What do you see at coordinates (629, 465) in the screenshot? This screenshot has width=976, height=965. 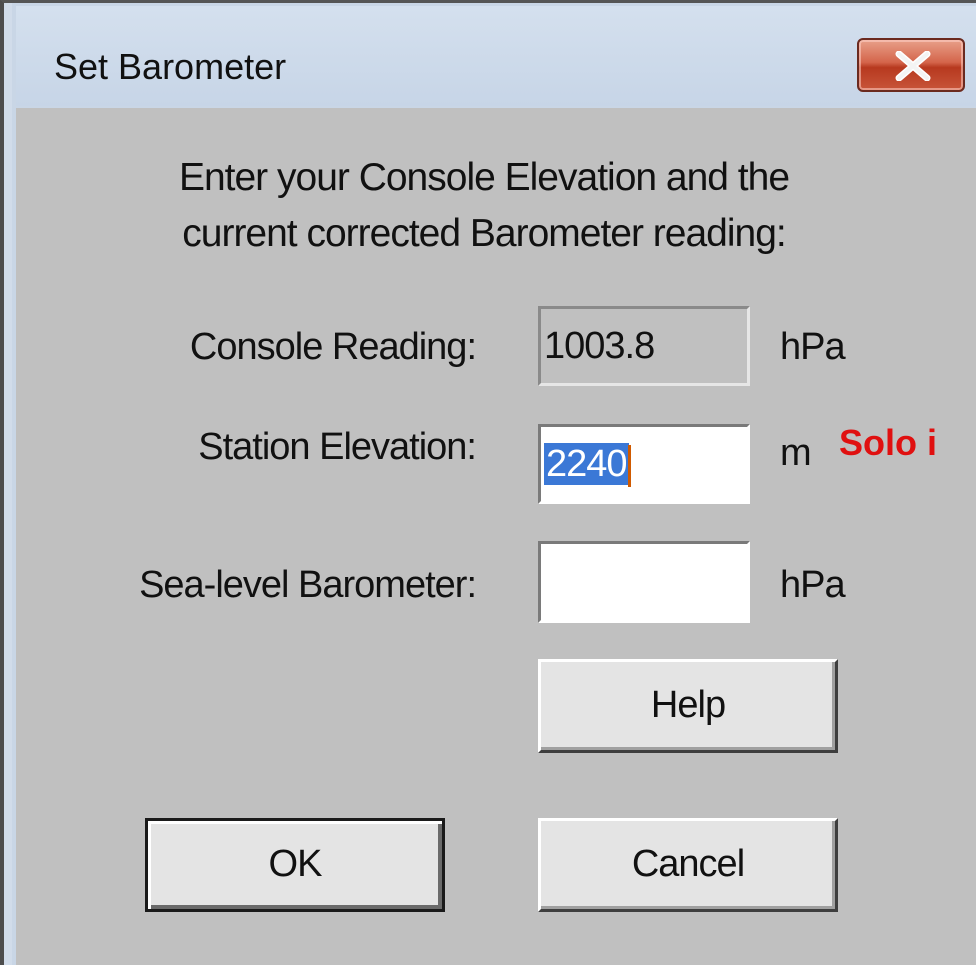 I see `text-caret` at bounding box center [629, 465].